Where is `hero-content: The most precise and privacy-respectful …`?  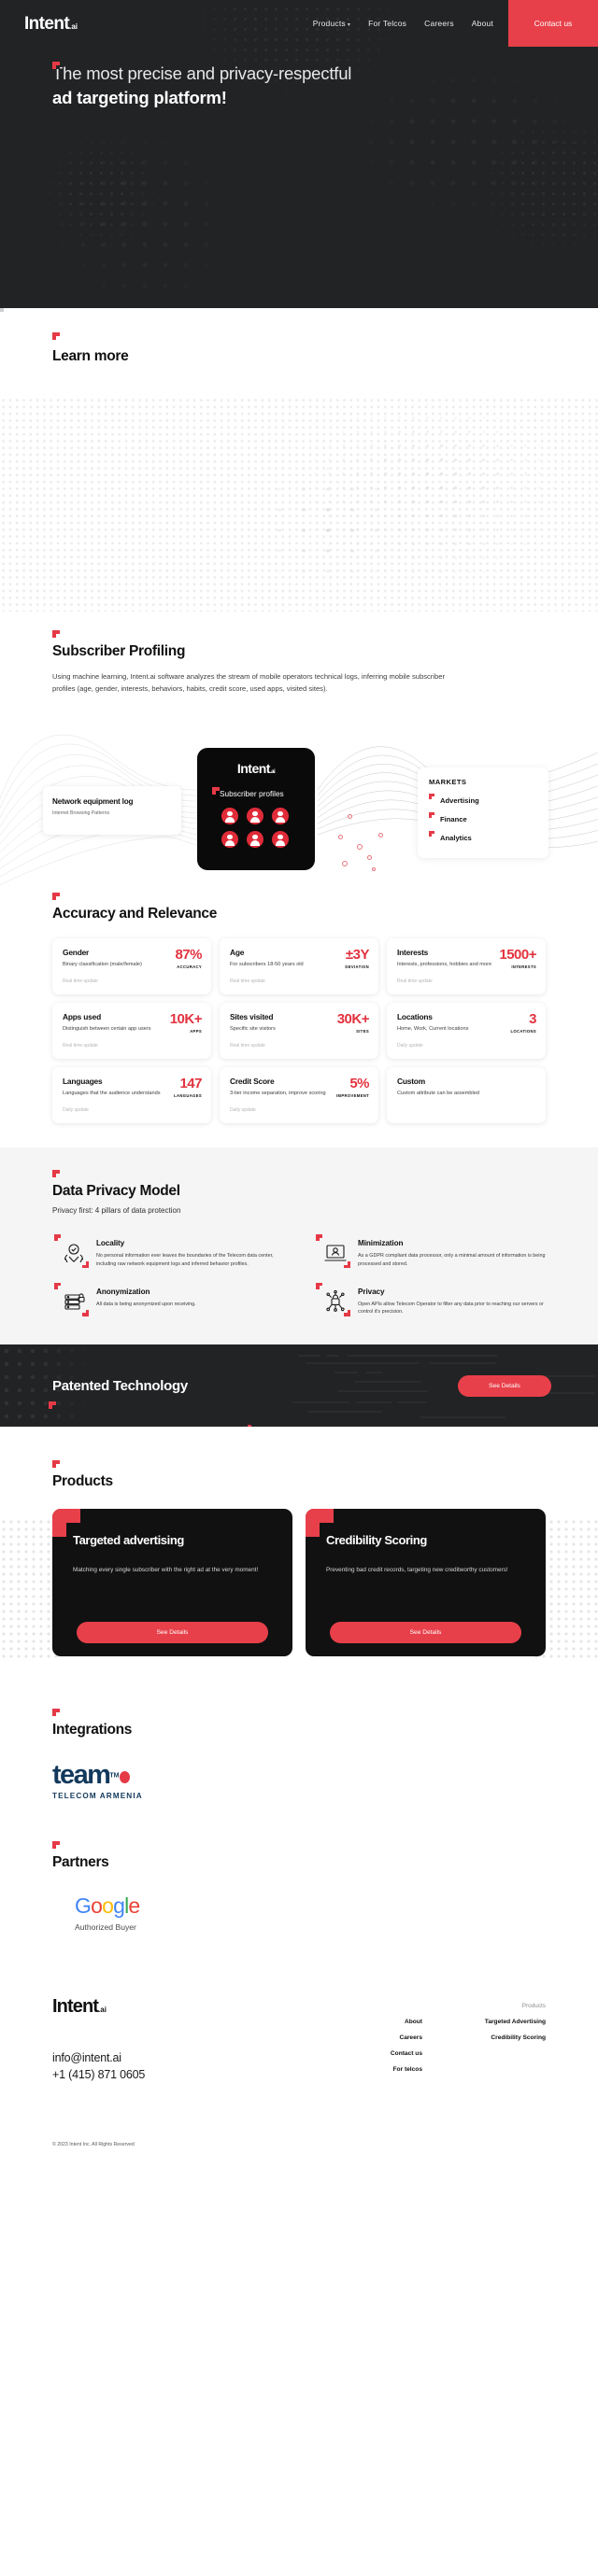
hero-content: The most precise and privacy-respectful … is located at coordinates (299, 79).